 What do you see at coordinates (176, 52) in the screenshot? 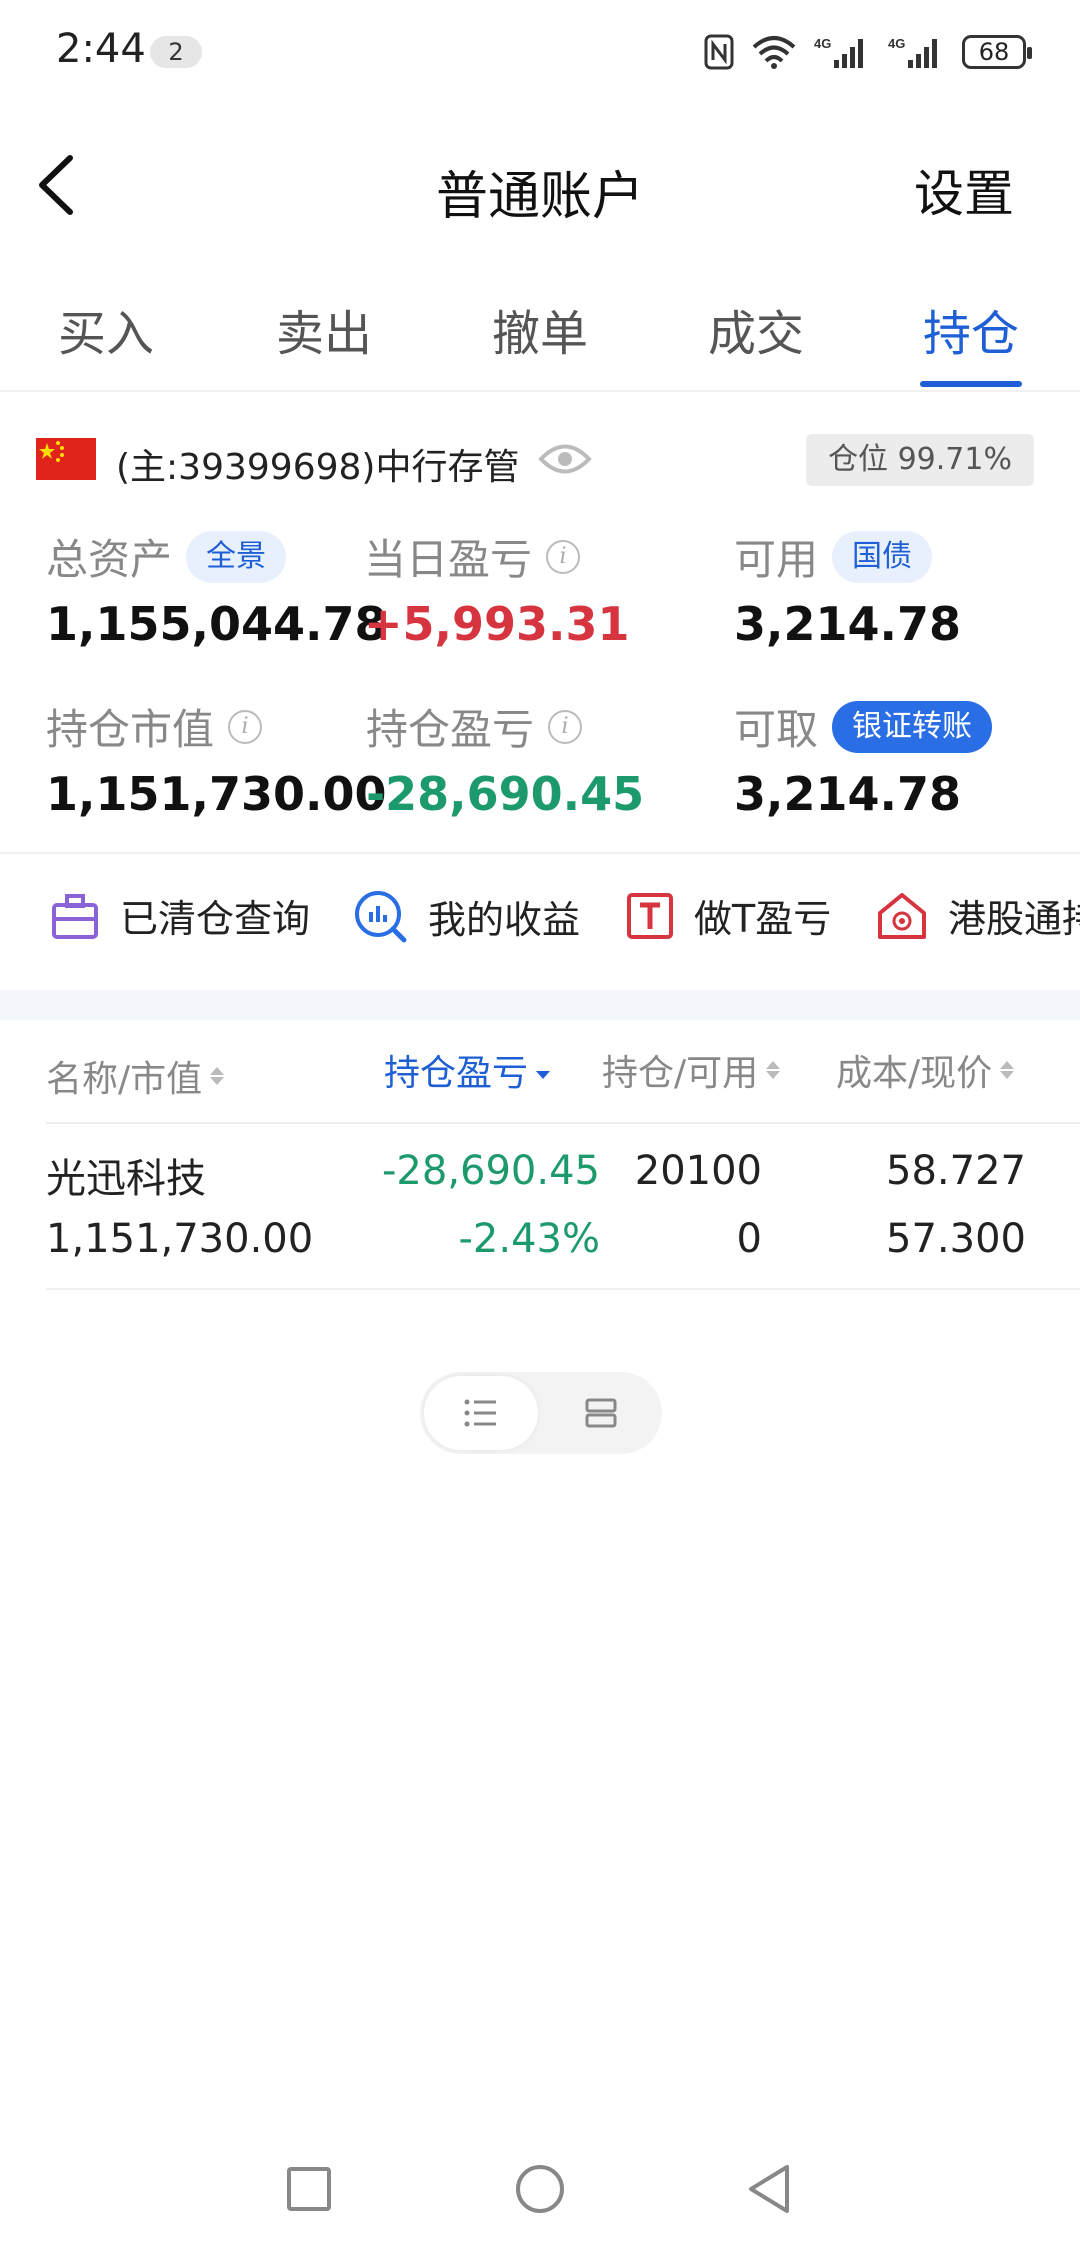
I see `notification-count-badge: 2` at bounding box center [176, 52].